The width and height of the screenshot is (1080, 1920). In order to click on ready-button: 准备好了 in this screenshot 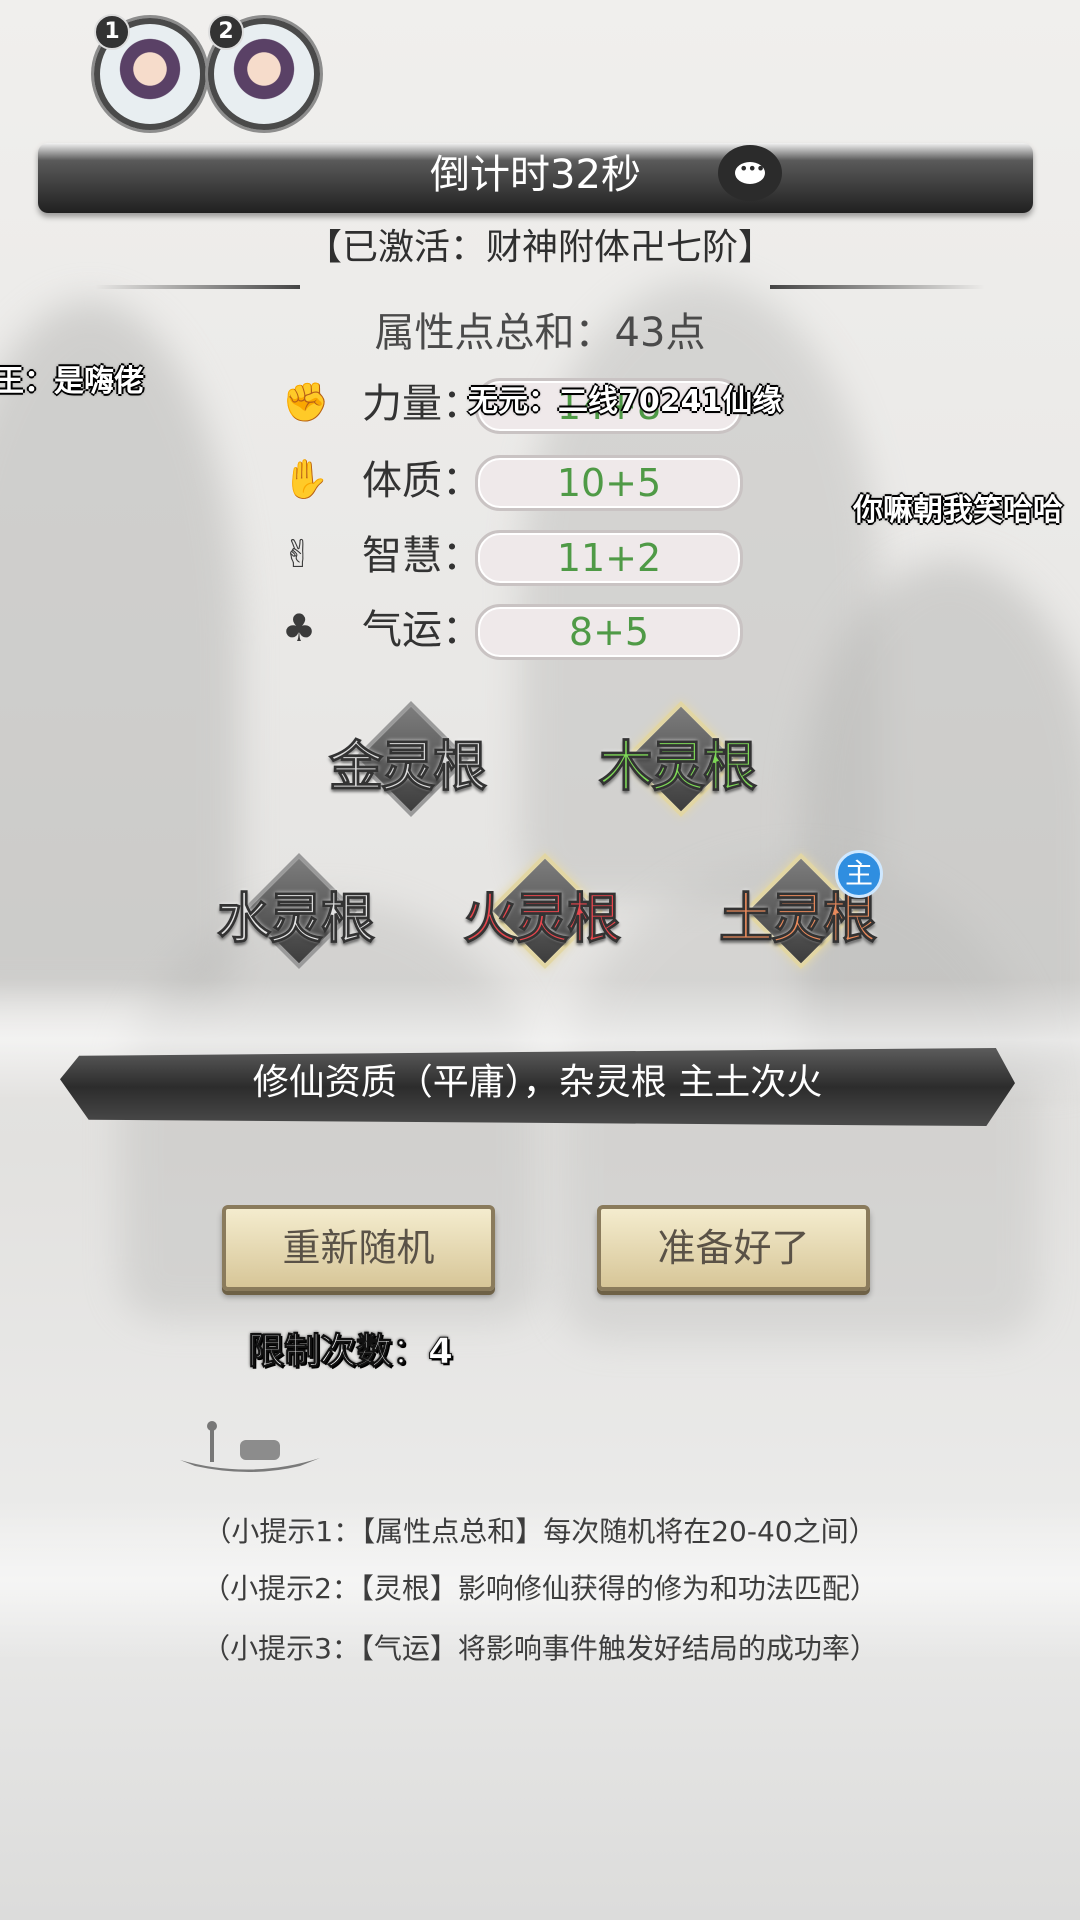, I will do `click(733, 1248)`.